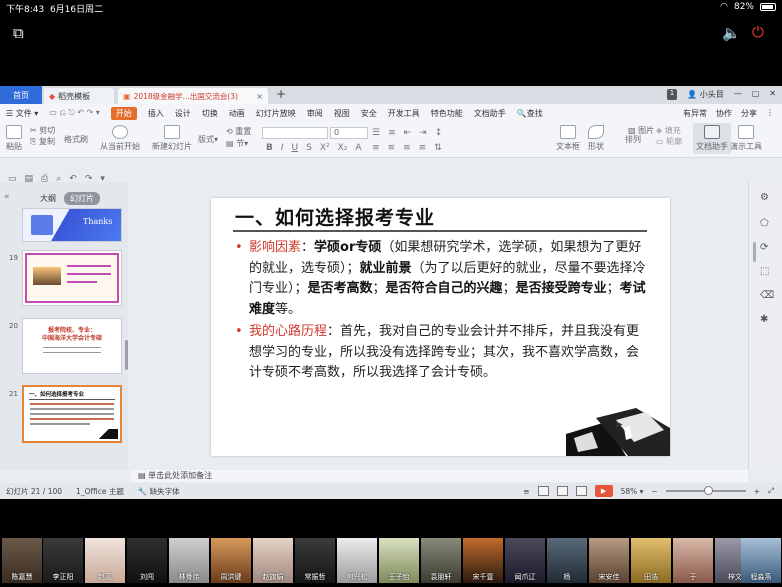 This screenshot has height=587, width=782. Describe the element at coordinates (63, 560) in the screenshot. I see `participant-tile: 李正阳` at that location.